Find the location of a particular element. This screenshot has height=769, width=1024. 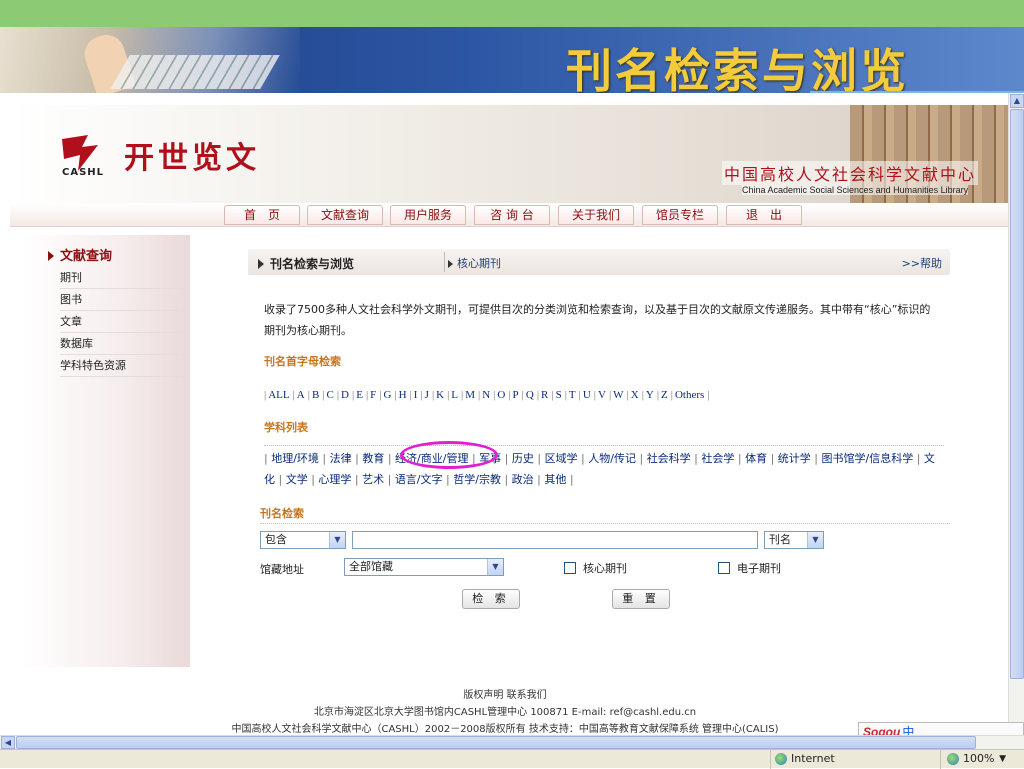

subject-link: 语言/文字 is located at coordinates (422, 479).